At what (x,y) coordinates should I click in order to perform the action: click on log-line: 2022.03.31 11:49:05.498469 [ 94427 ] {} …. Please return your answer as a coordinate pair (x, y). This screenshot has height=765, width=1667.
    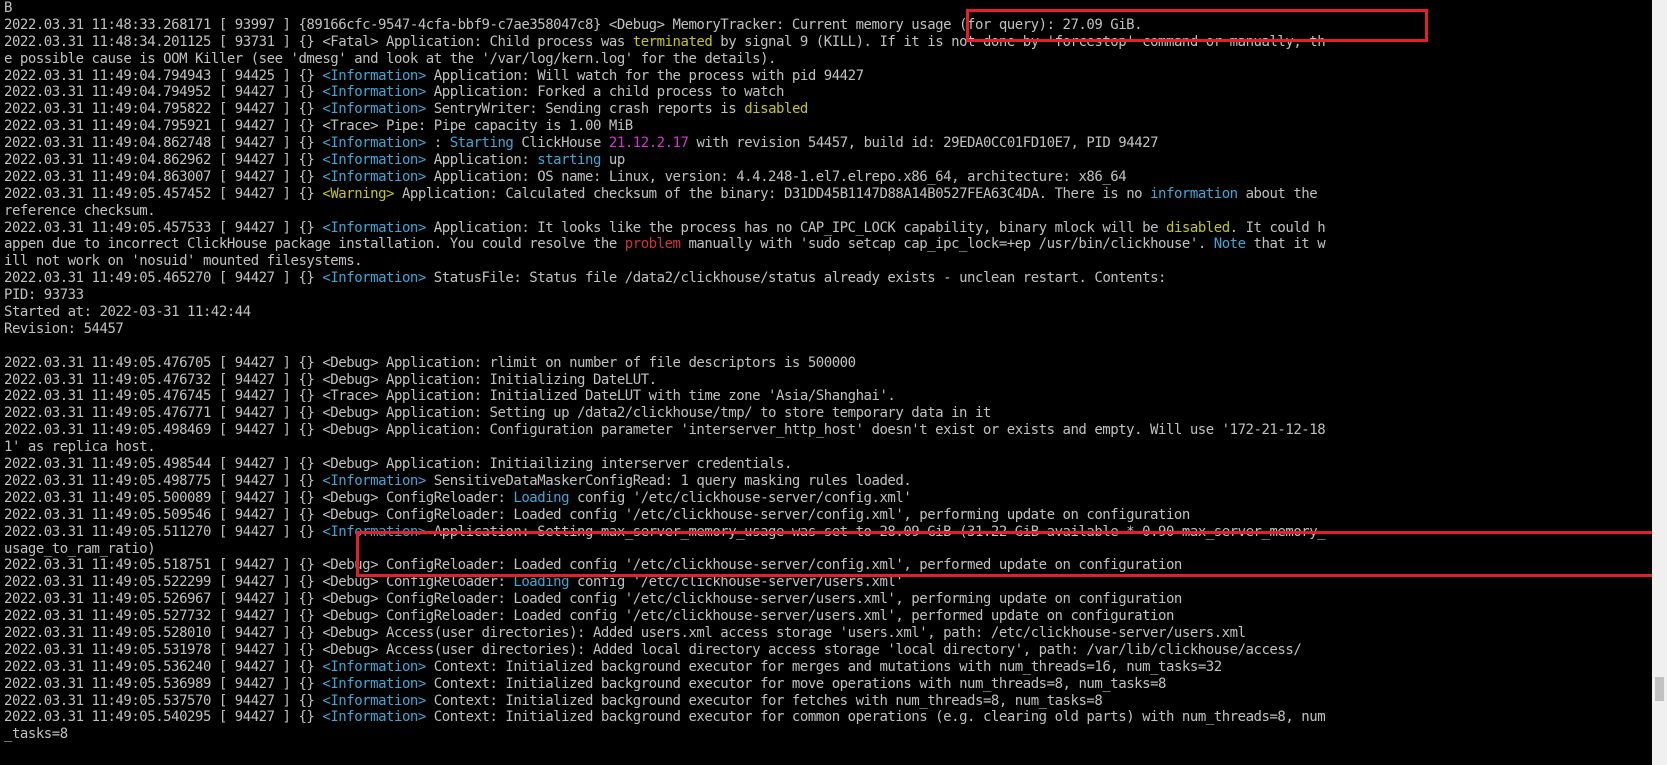
    Looking at the image, I should click on (828, 430).